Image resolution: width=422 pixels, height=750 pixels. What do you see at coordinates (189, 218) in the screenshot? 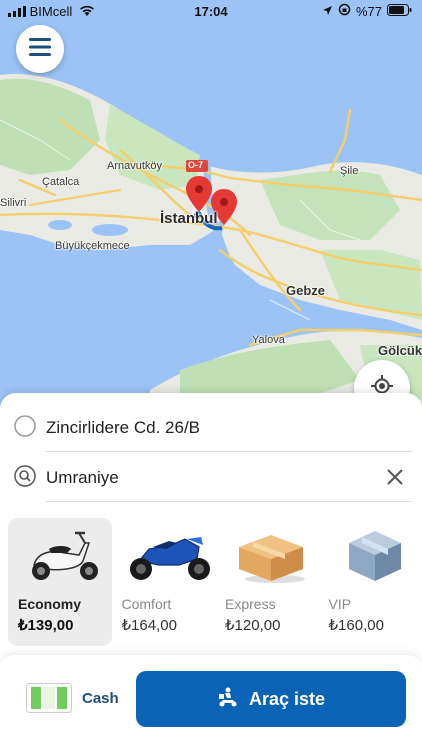
I see `map-label-istanbul: İstanbul` at bounding box center [189, 218].